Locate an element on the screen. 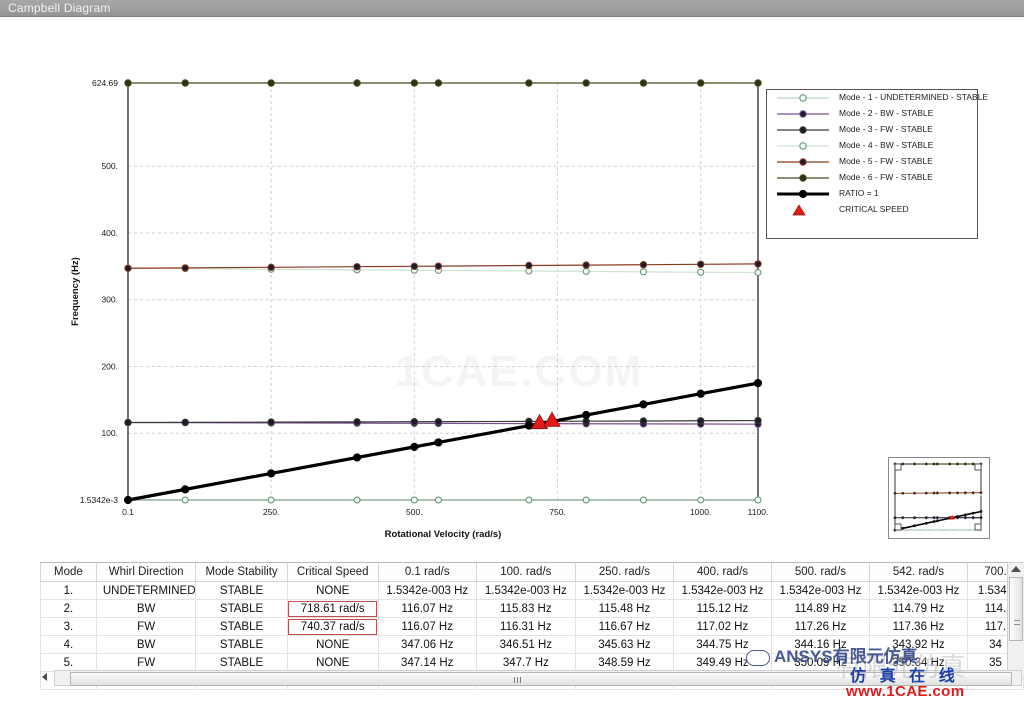 This screenshot has width=1024, height=702. legend-item-label: RATIO = 1 is located at coordinates (859, 193).